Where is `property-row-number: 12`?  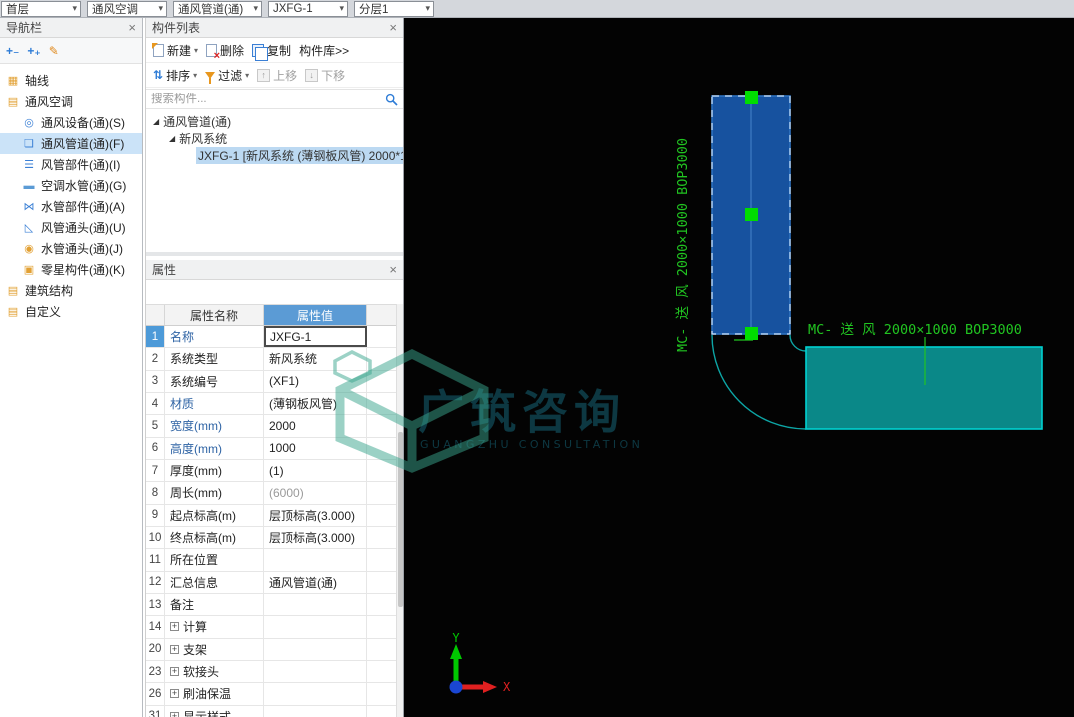
property-row-number: 12 is located at coordinates (155, 582).